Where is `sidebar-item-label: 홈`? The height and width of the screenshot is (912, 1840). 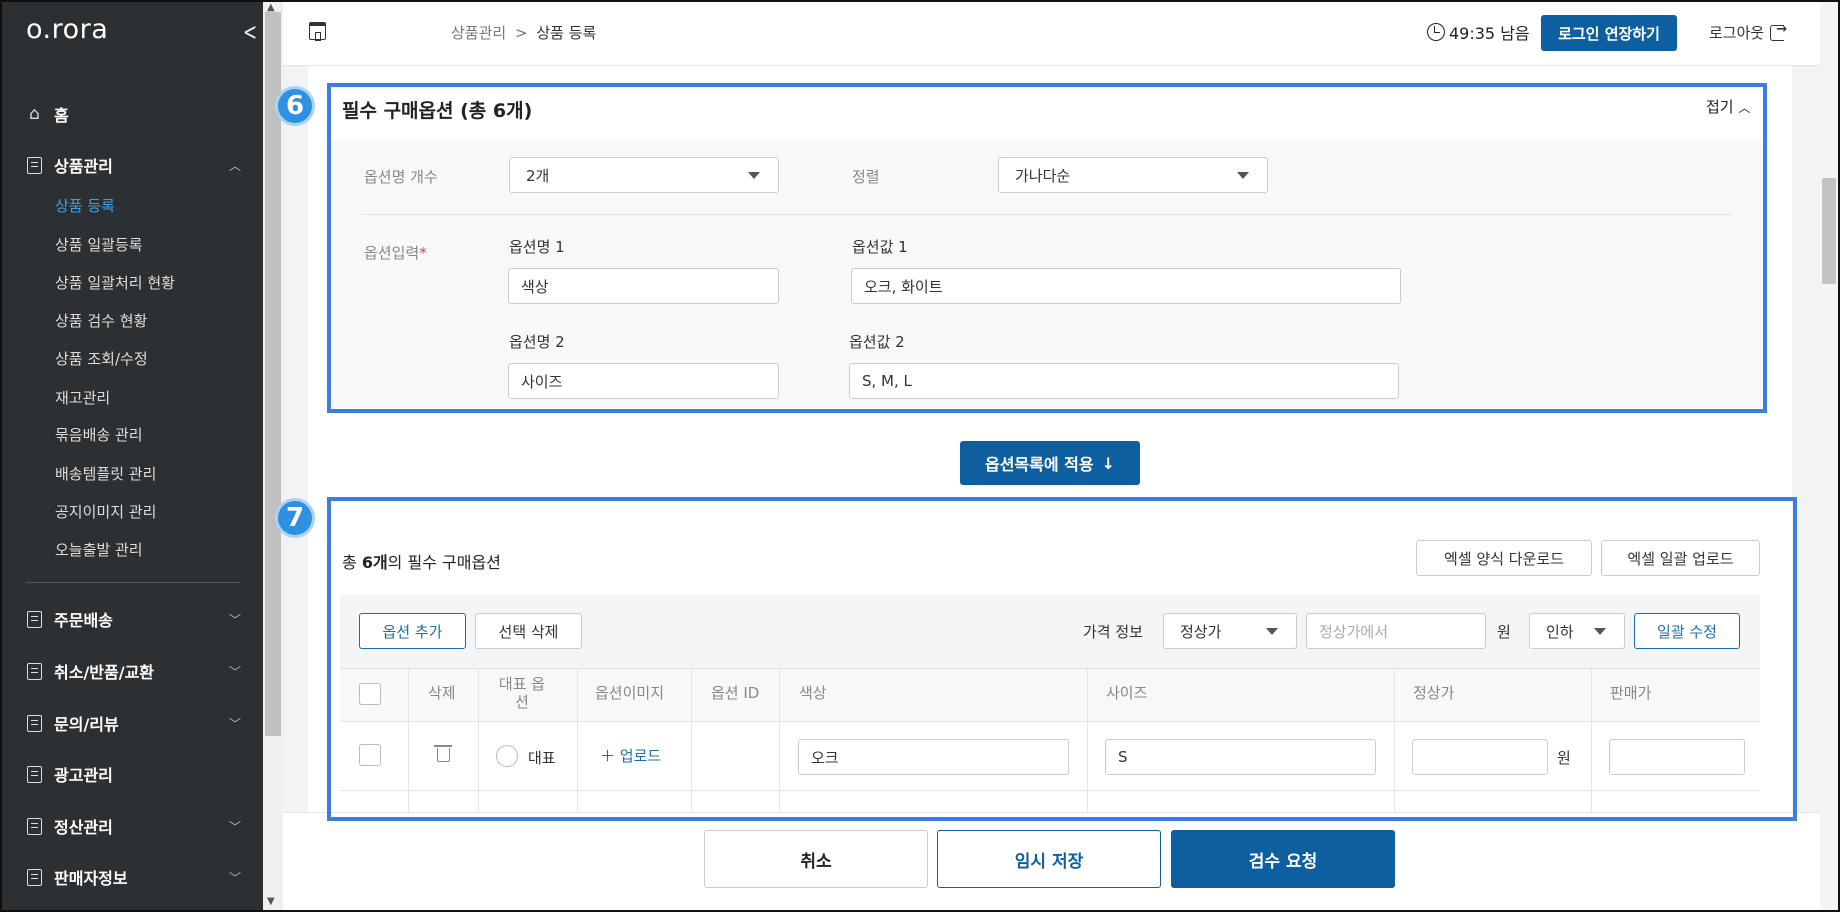
sidebar-item-label: 홈 is located at coordinates (61, 115).